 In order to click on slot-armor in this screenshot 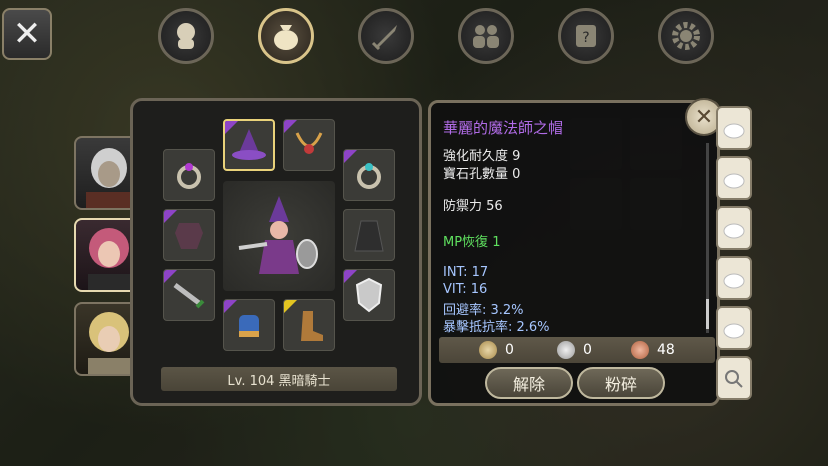, I will do `click(189, 235)`.